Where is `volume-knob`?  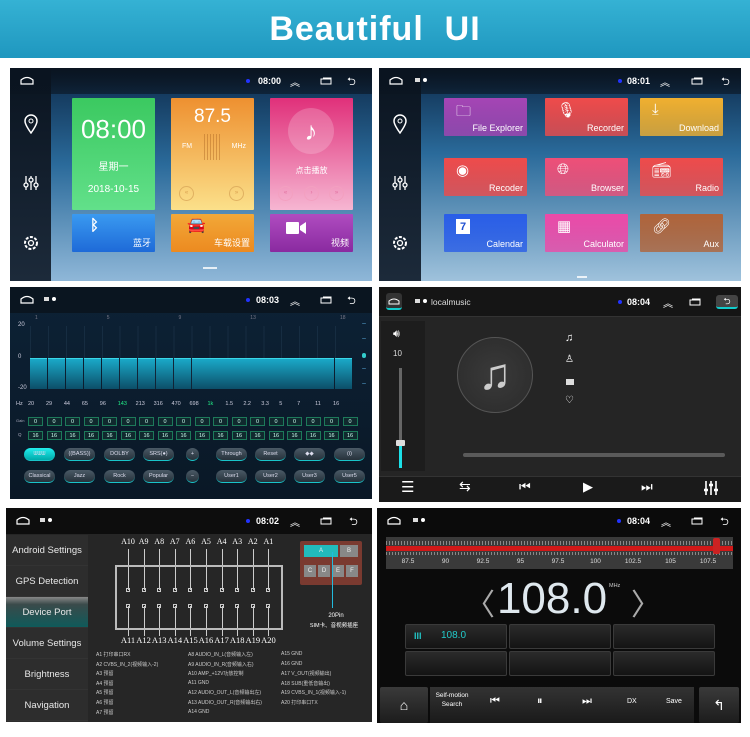
volume-knob is located at coordinates (400, 443).